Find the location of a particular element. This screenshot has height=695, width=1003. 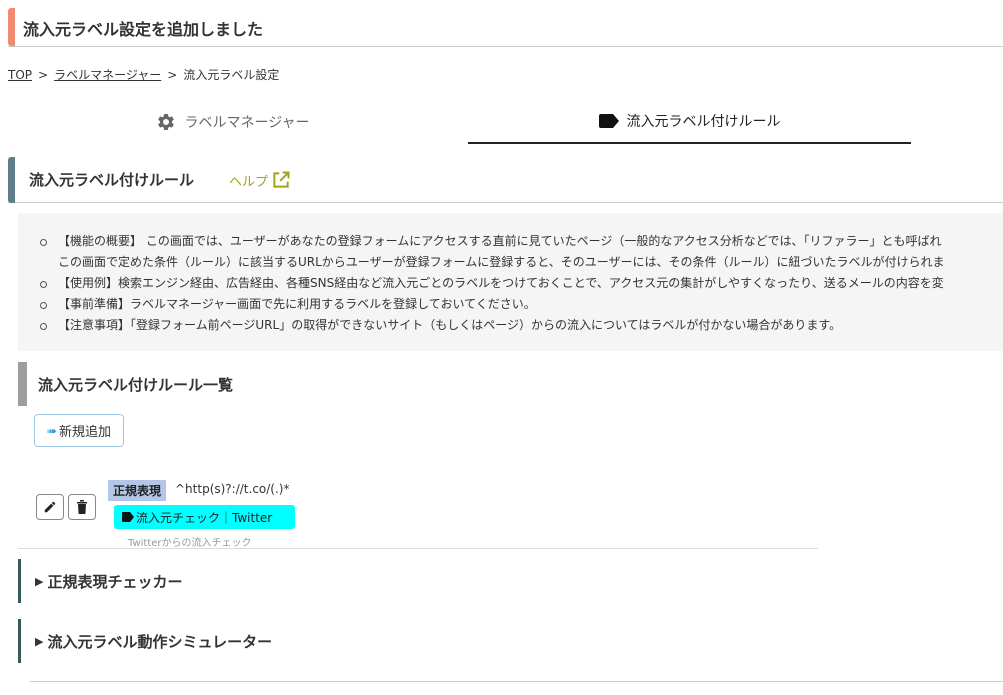

breadcrumb: TOP > ラベルマネージャー > 流入元ラベル設定 is located at coordinates (143, 74).